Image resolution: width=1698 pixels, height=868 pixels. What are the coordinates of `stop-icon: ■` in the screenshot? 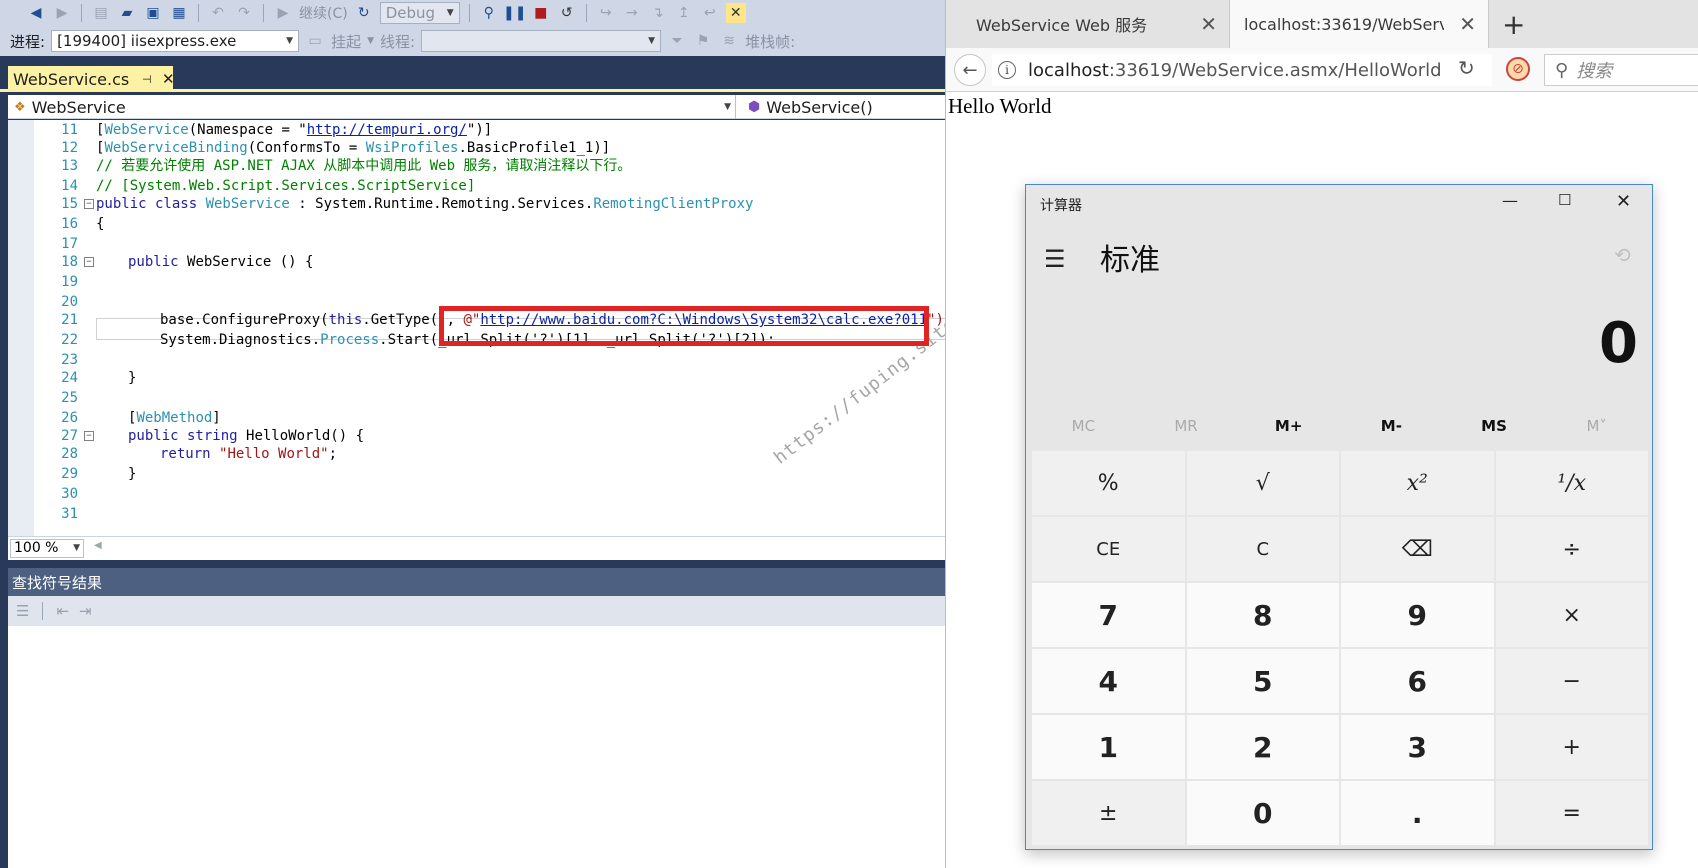 It's located at (541, 13).